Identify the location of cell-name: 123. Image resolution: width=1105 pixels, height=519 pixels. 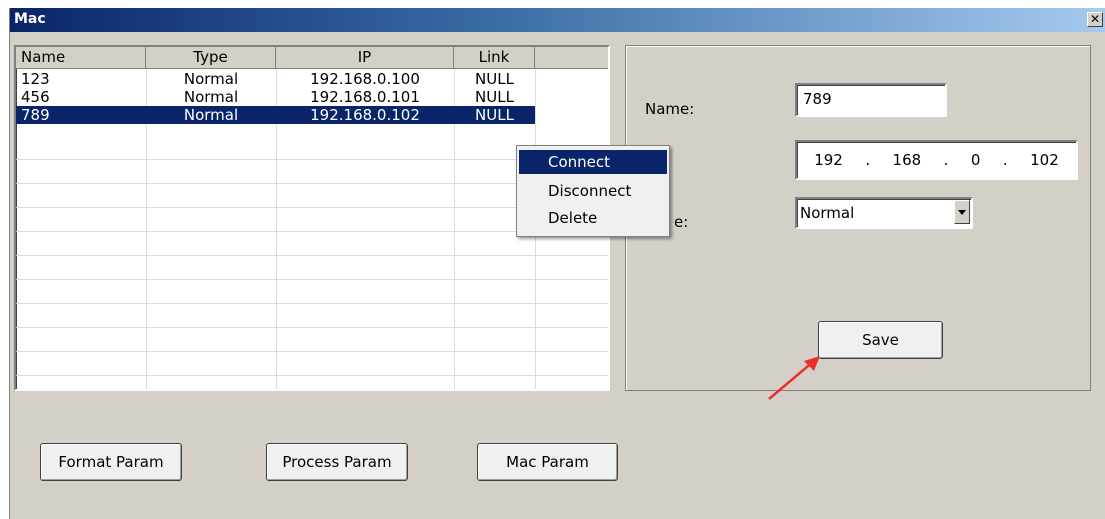
(35, 79).